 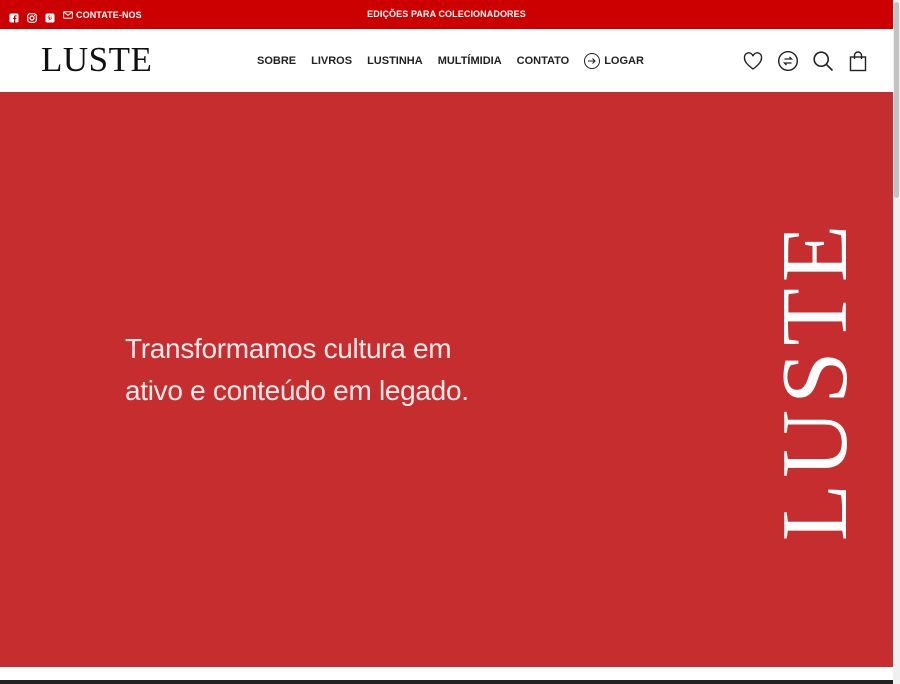 I want to click on scrollbar, so click(x=896, y=342).